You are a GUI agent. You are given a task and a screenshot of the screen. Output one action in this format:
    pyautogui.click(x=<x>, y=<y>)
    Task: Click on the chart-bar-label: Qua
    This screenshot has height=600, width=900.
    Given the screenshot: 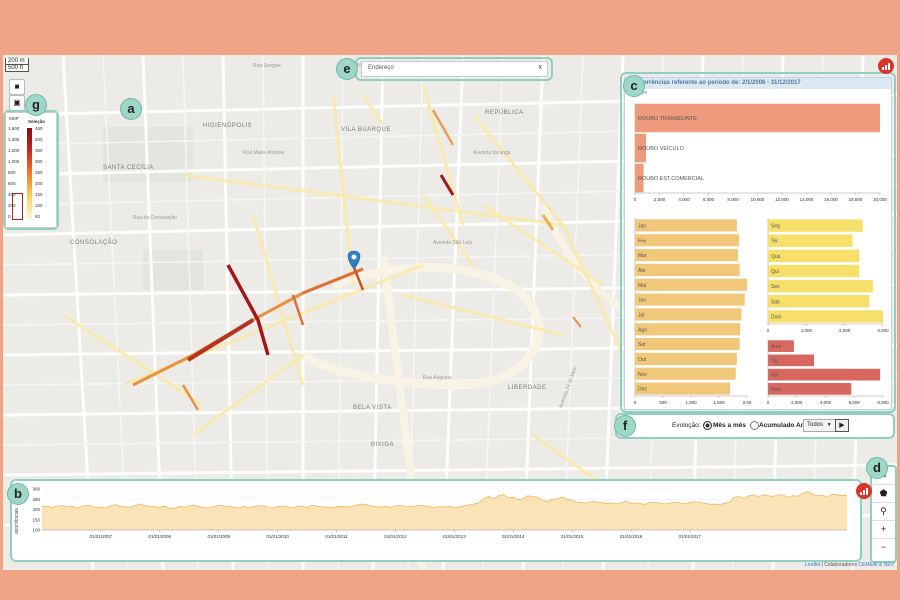 What is the action you would take?
    pyautogui.click(x=776, y=257)
    